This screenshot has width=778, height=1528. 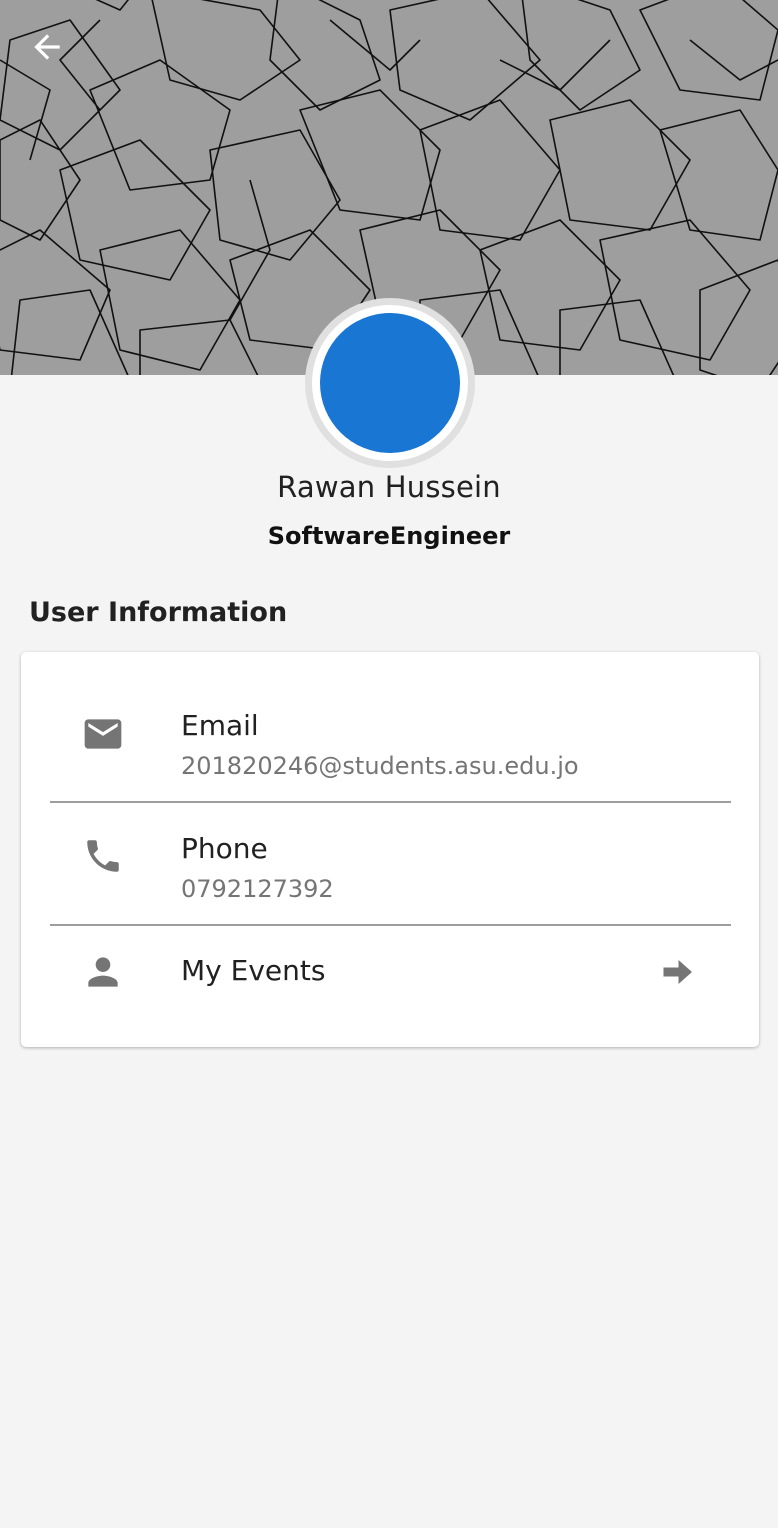 I want to click on email-icon, so click(x=103, y=734).